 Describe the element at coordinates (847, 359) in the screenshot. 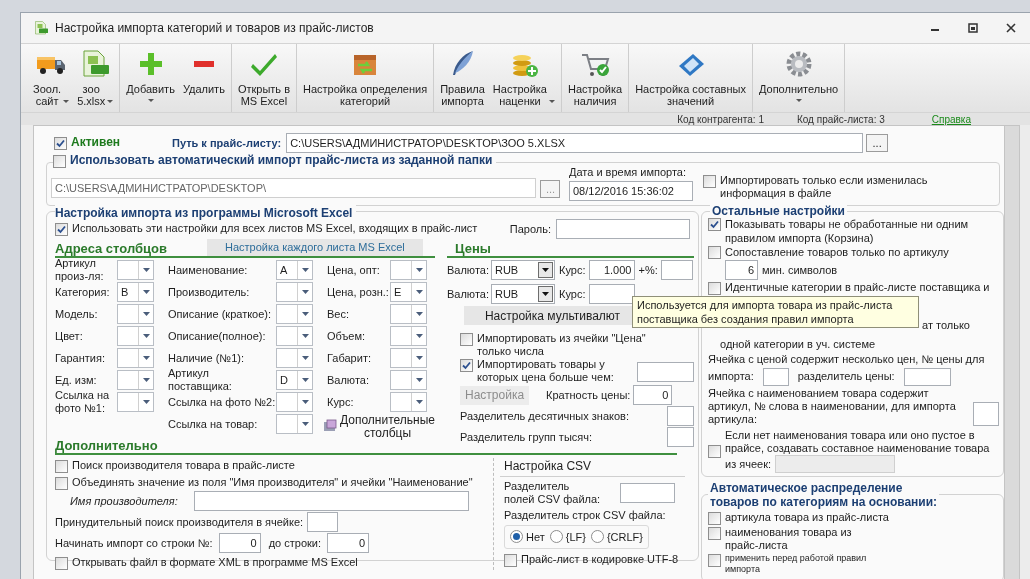

I see `field-label: Ячейка с ценой содержит несколько цен, № цены для` at that location.